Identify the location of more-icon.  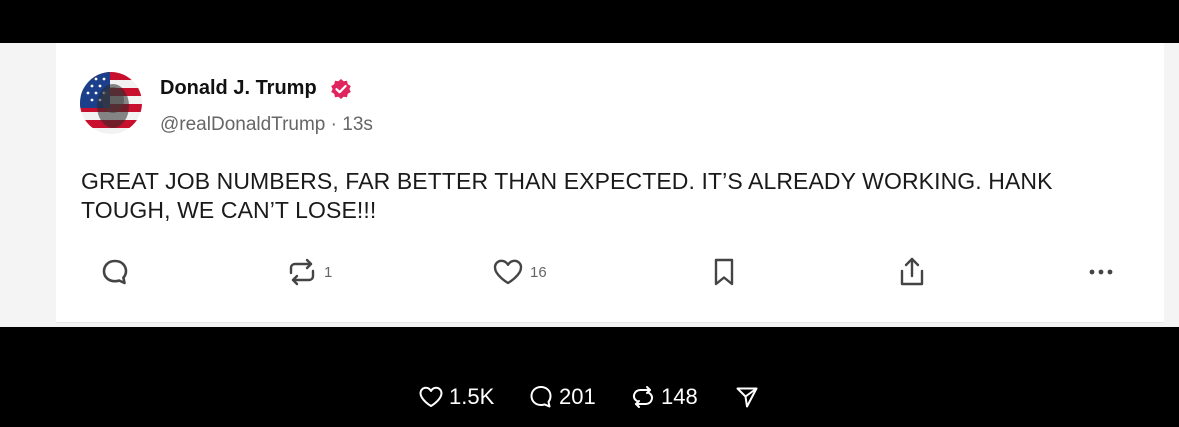
(1101, 272).